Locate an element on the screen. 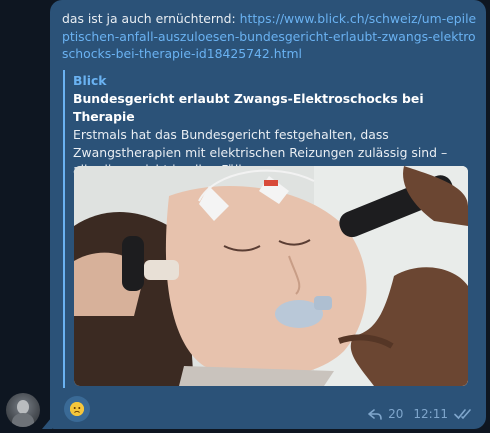  sender-avatar is located at coordinates (23, 410).